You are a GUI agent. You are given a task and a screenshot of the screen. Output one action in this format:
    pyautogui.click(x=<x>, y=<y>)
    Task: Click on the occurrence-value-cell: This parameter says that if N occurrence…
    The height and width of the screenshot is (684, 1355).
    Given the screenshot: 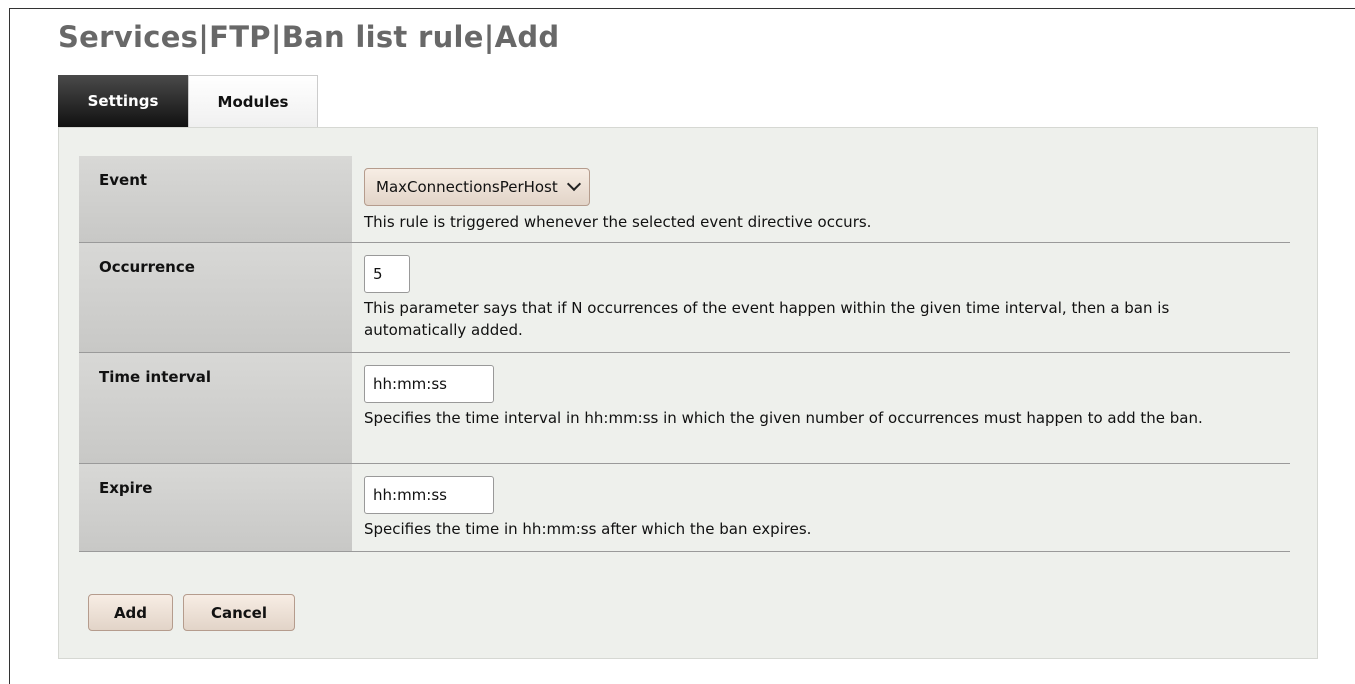 What is the action you would take?
    pyautogui.click(x=821, y=297)
    